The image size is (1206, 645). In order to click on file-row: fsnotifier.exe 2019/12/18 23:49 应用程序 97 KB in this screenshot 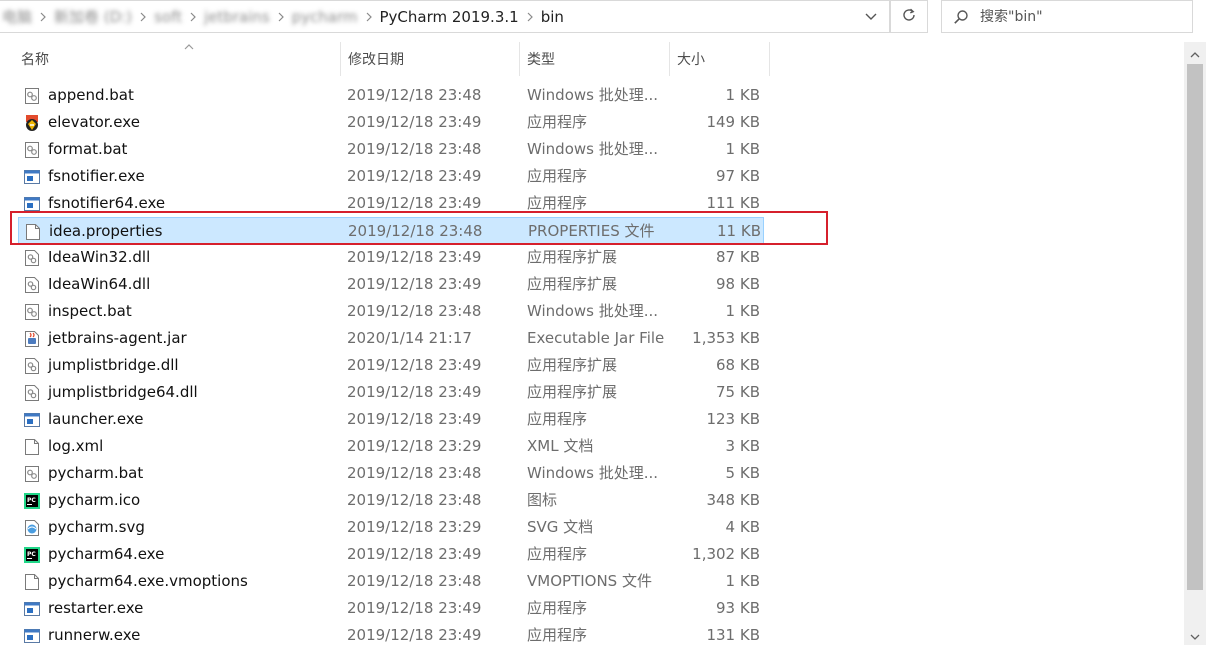, I will do `click(391, 176)`.